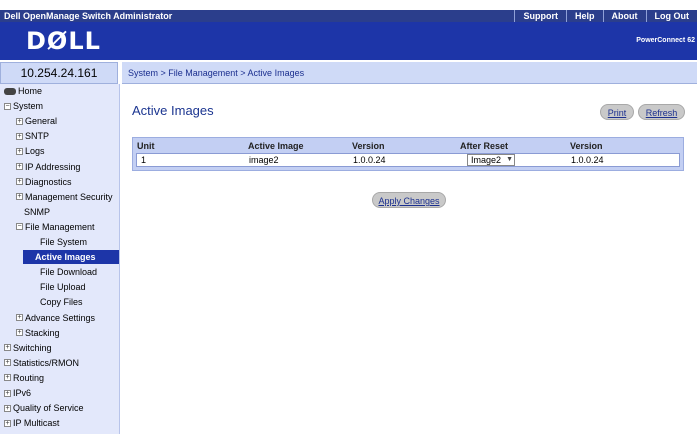  I want to click on banner: DØLL PowerConnect 62, so click(348, 41).